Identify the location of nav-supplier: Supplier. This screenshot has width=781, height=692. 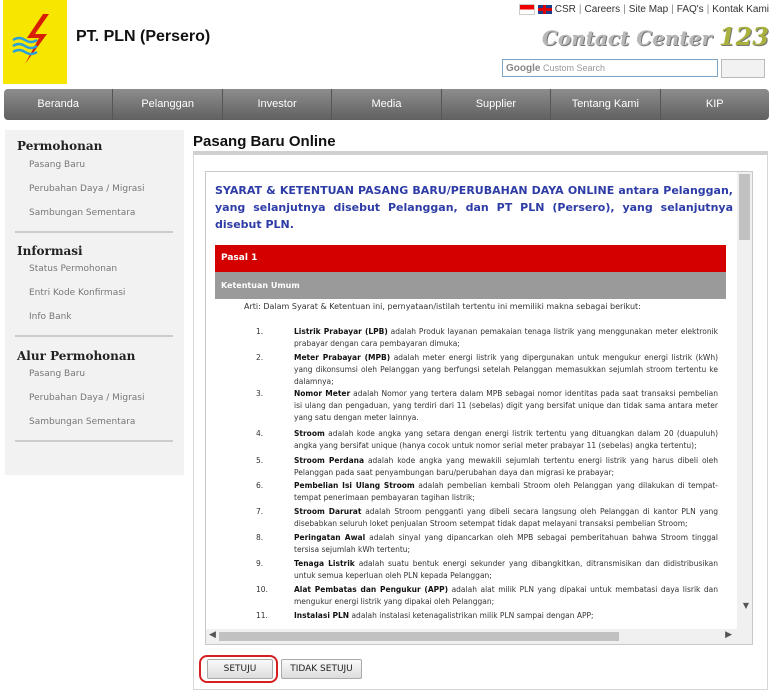
(497, 104).